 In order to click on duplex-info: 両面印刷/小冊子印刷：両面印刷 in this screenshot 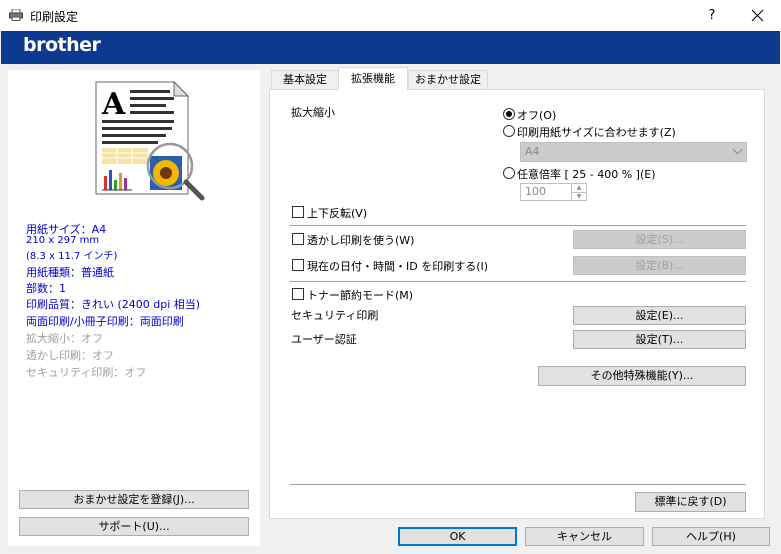, I will do `click(105, 321)`.